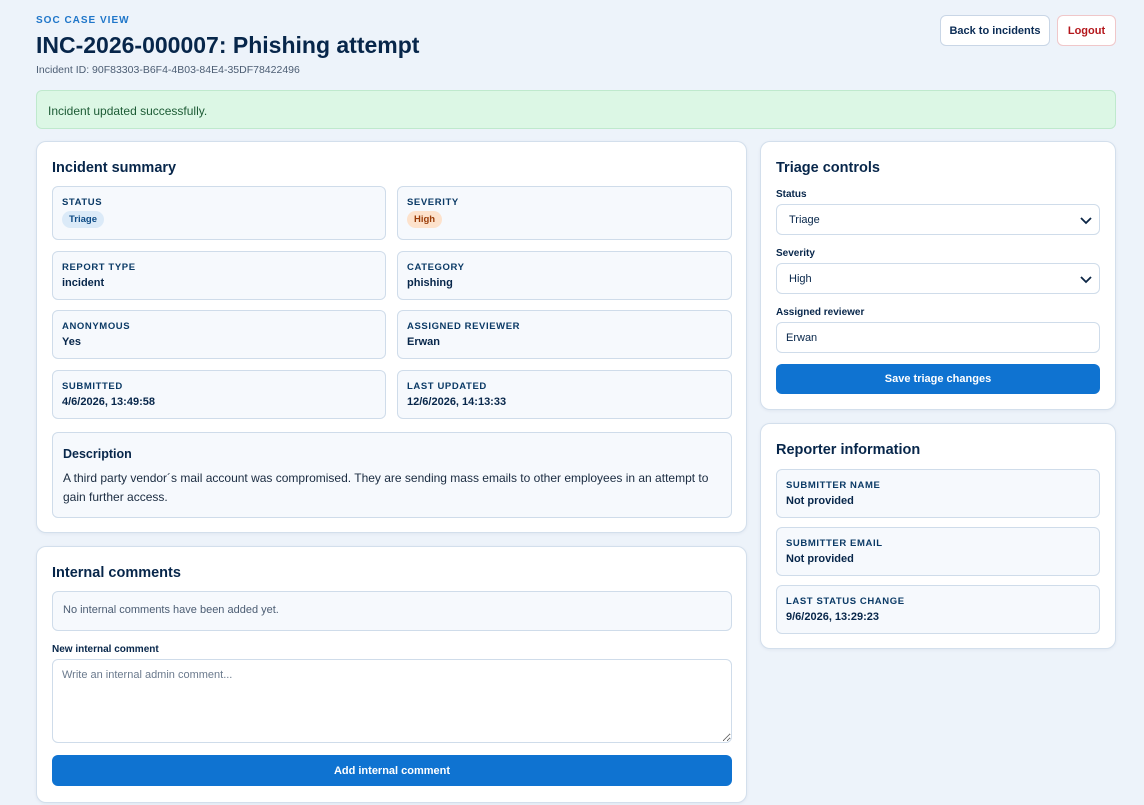  I want to click on category-label: CATEGORY, so click(436, 267).